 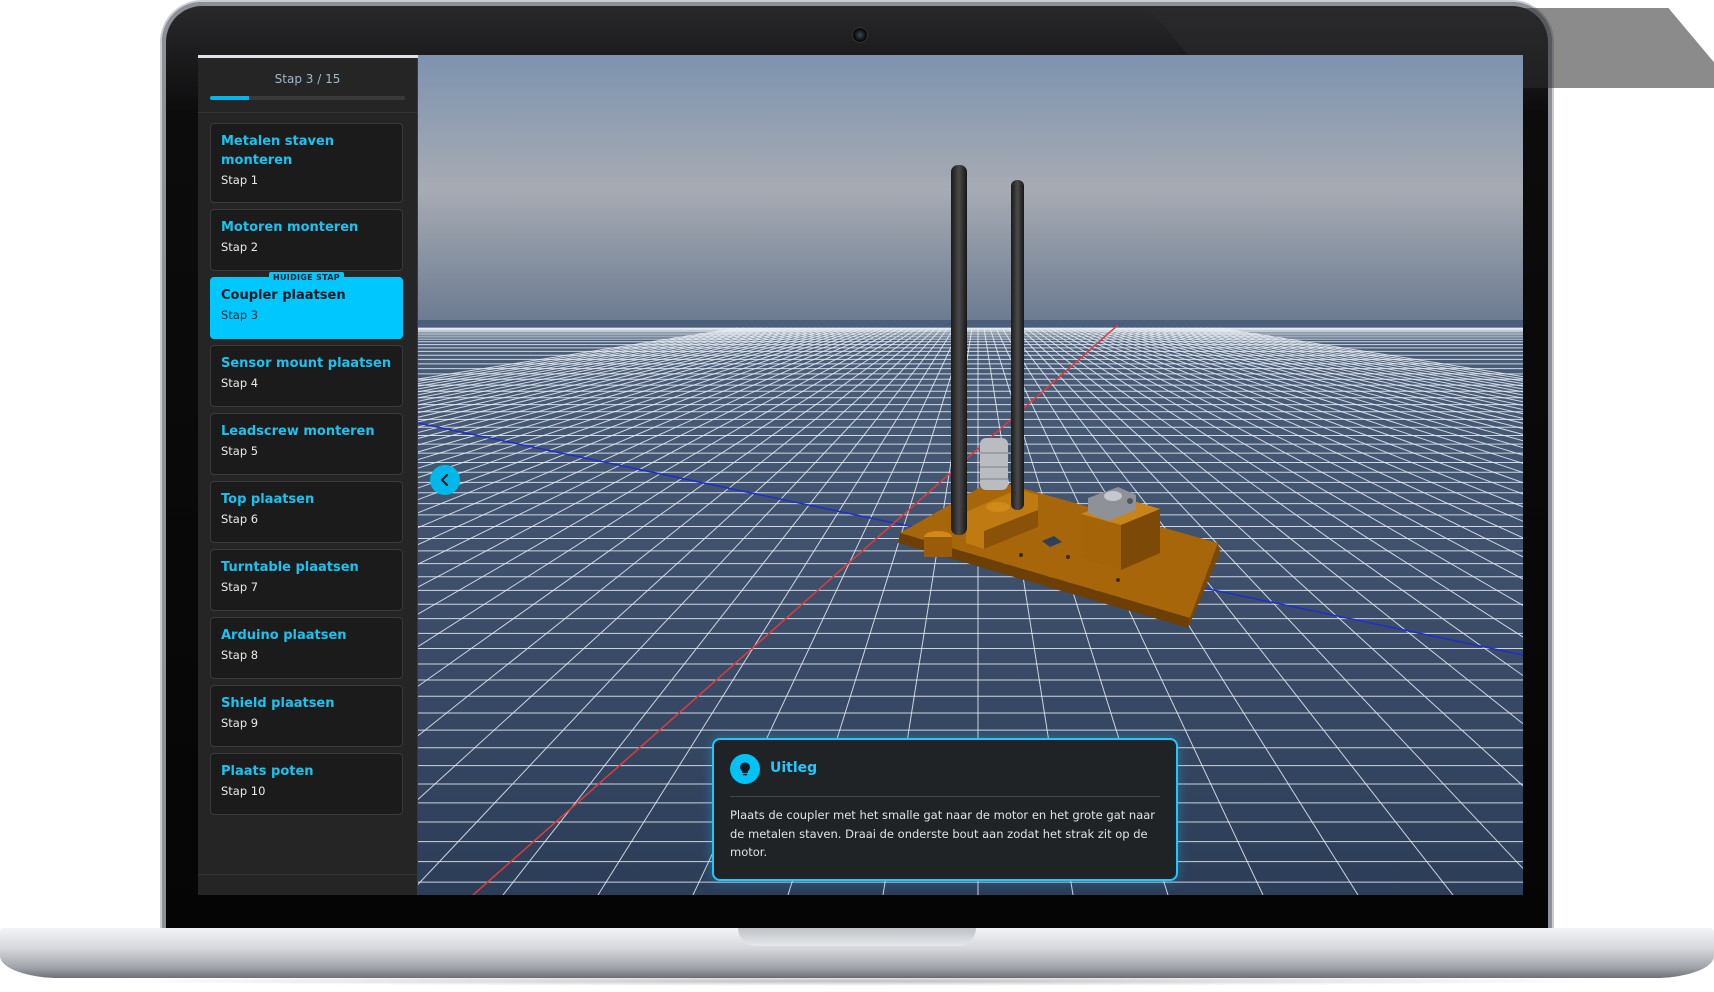 I want to click on step-item-1: Metalen staven monteren Stap 1, so click(x=306, y=163).